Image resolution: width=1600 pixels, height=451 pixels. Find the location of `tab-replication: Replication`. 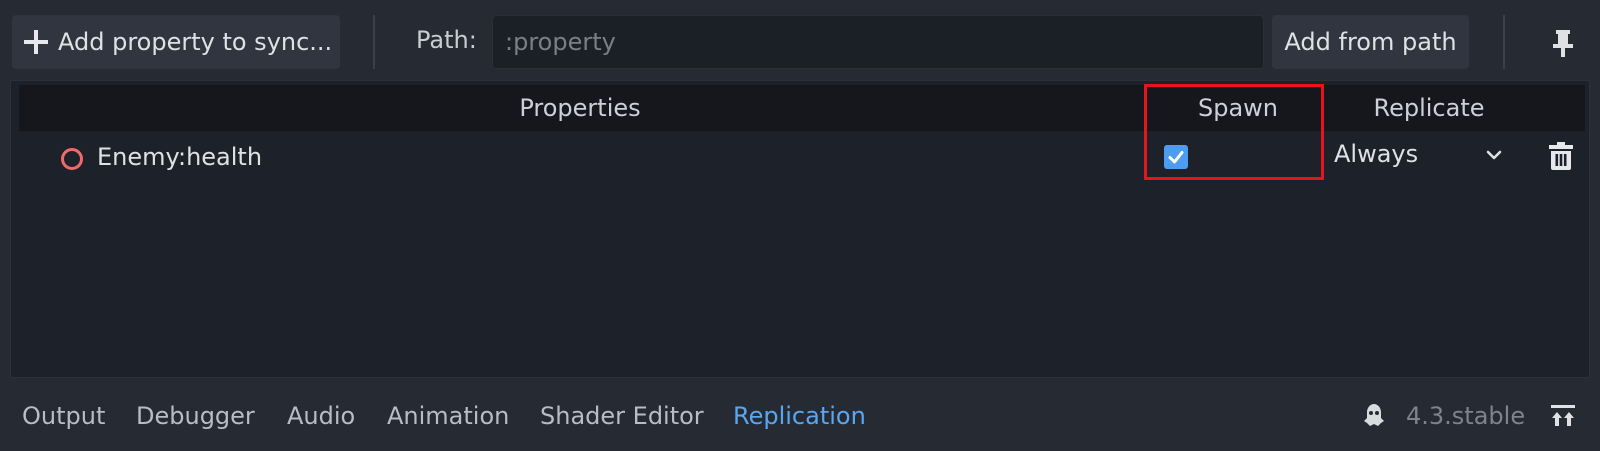

tab-replication: Replication is located at coordinates (799, 416).